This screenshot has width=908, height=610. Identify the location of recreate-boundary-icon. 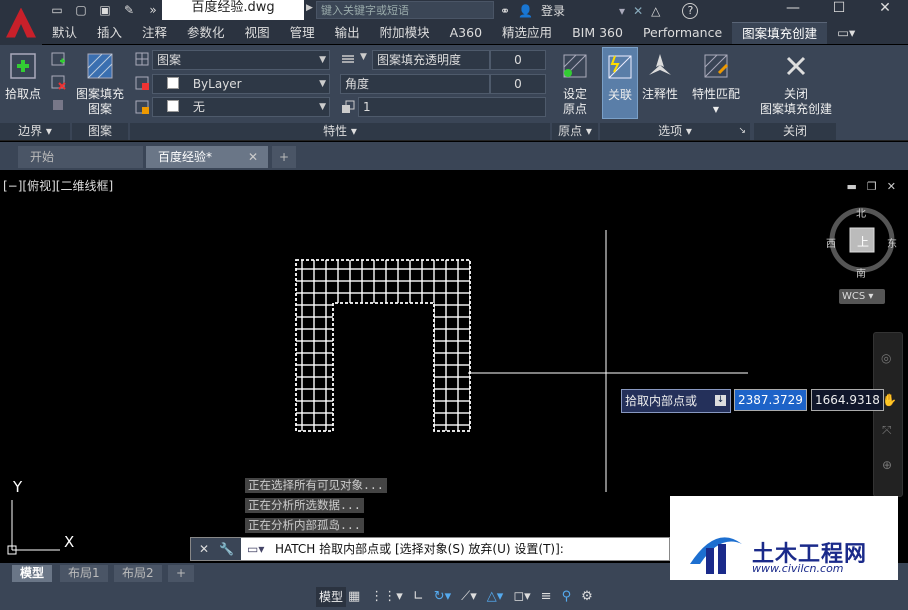
(58, 105).